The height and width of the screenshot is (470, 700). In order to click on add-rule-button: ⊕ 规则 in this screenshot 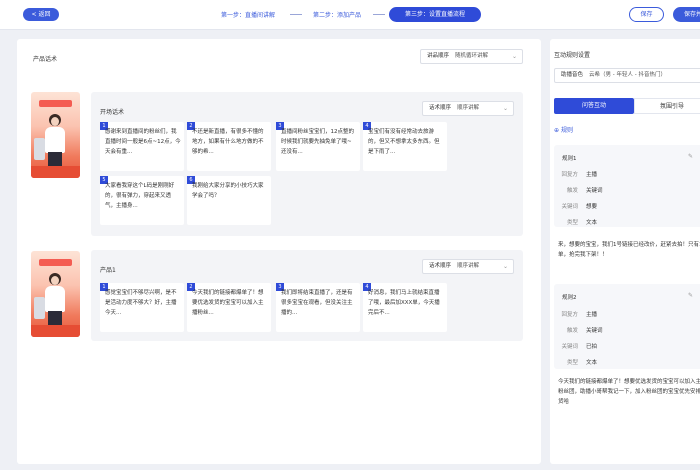, I will do `click(563, 129)`.